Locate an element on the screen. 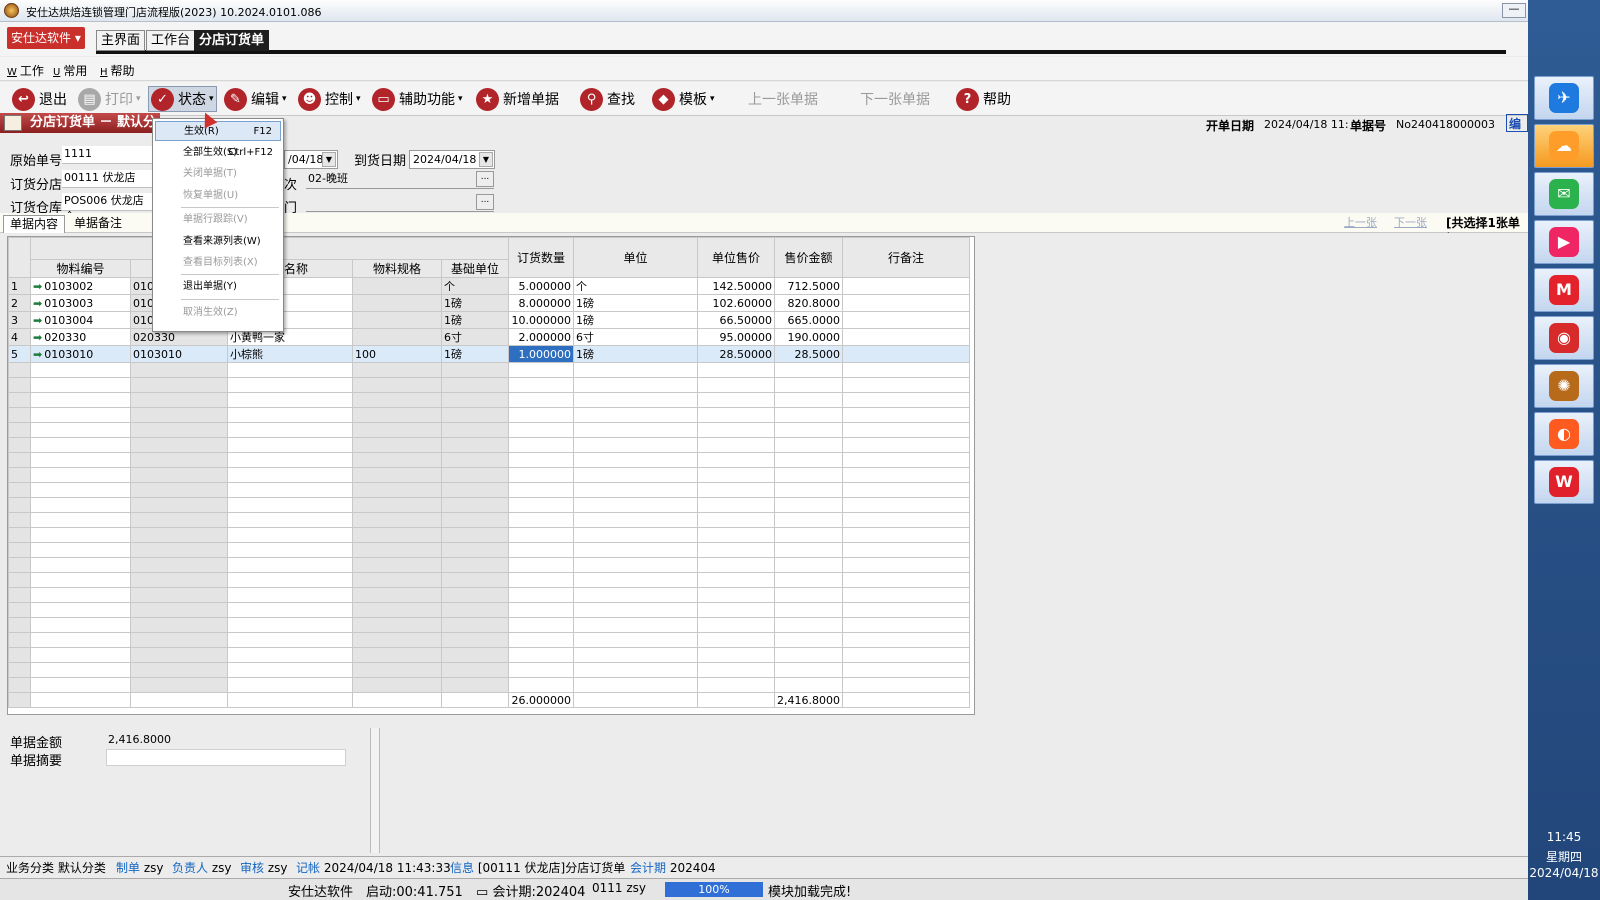 Image resolution: width=1600 pixels, height=900 pixels. dock-app: ☁ is located at coordinates (1564, 146).